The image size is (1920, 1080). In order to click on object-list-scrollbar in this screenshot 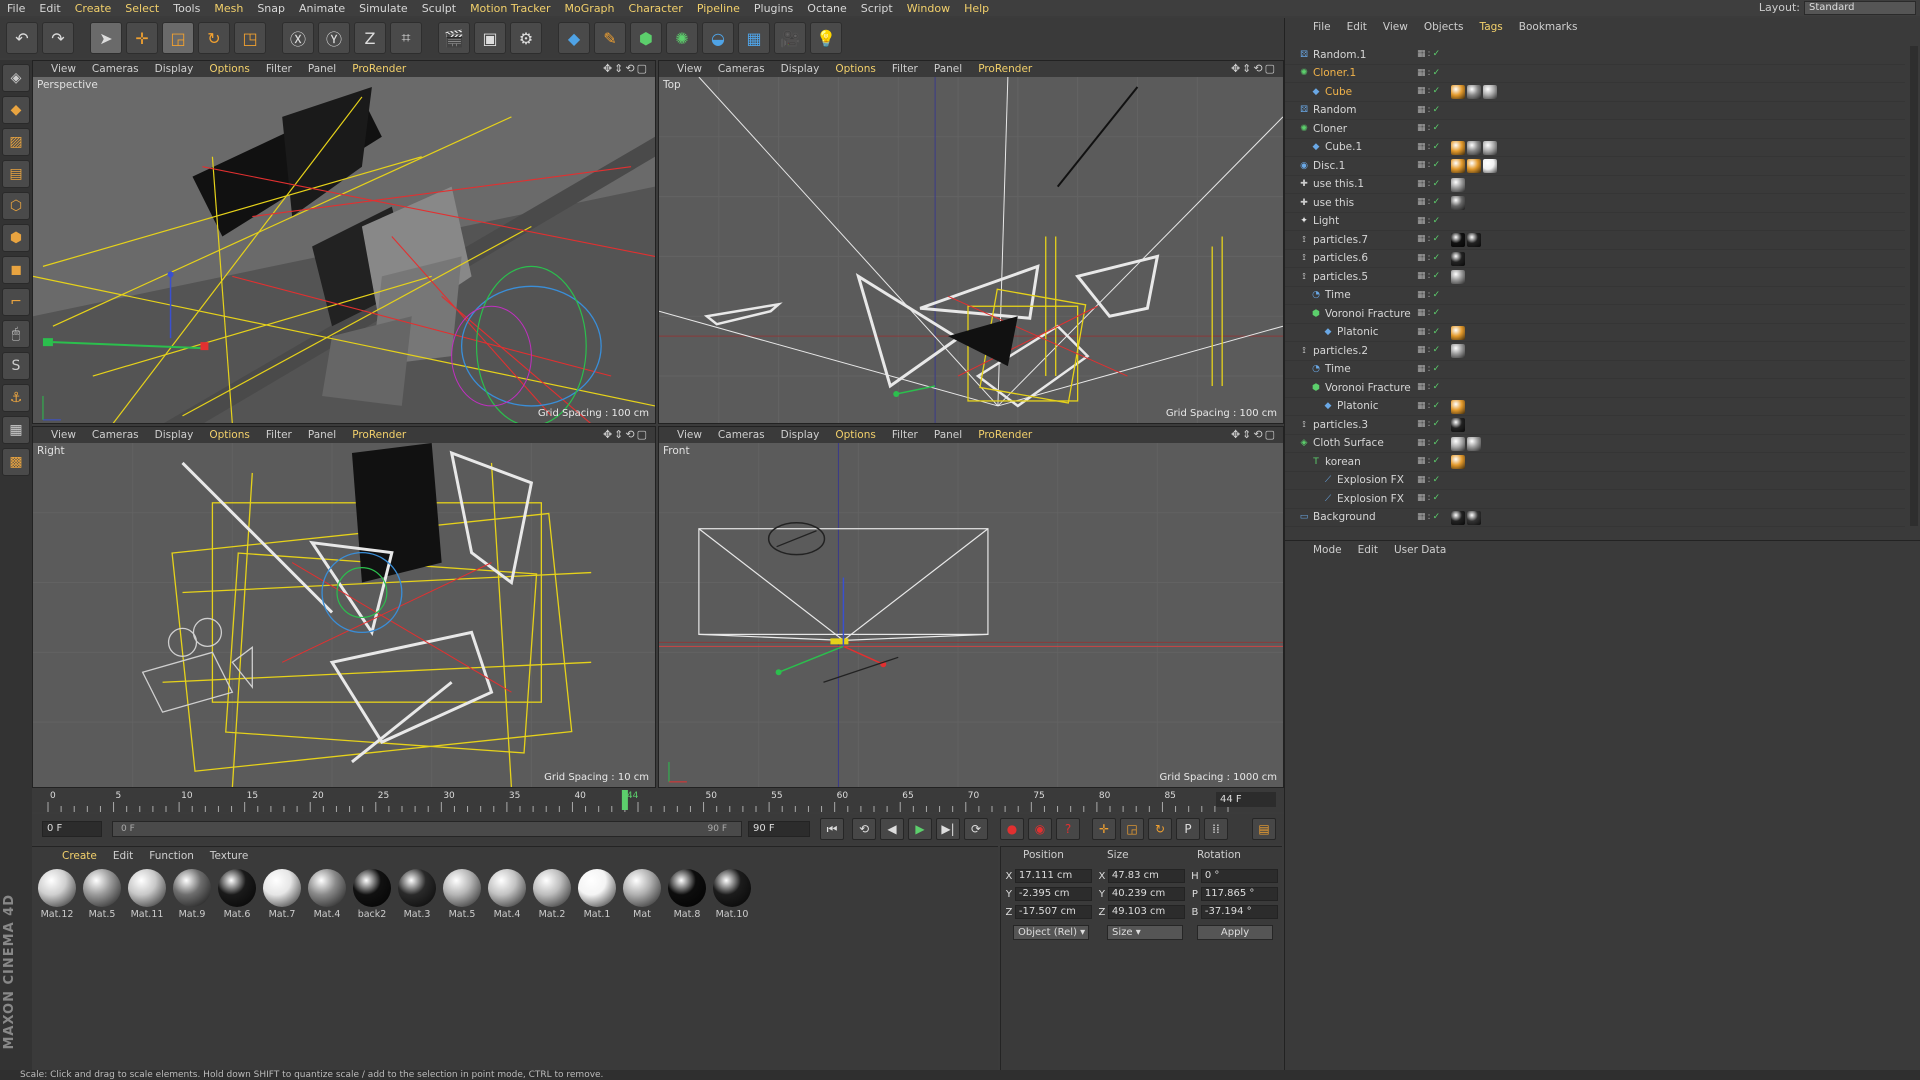, I will do `click(1914, 286)`.